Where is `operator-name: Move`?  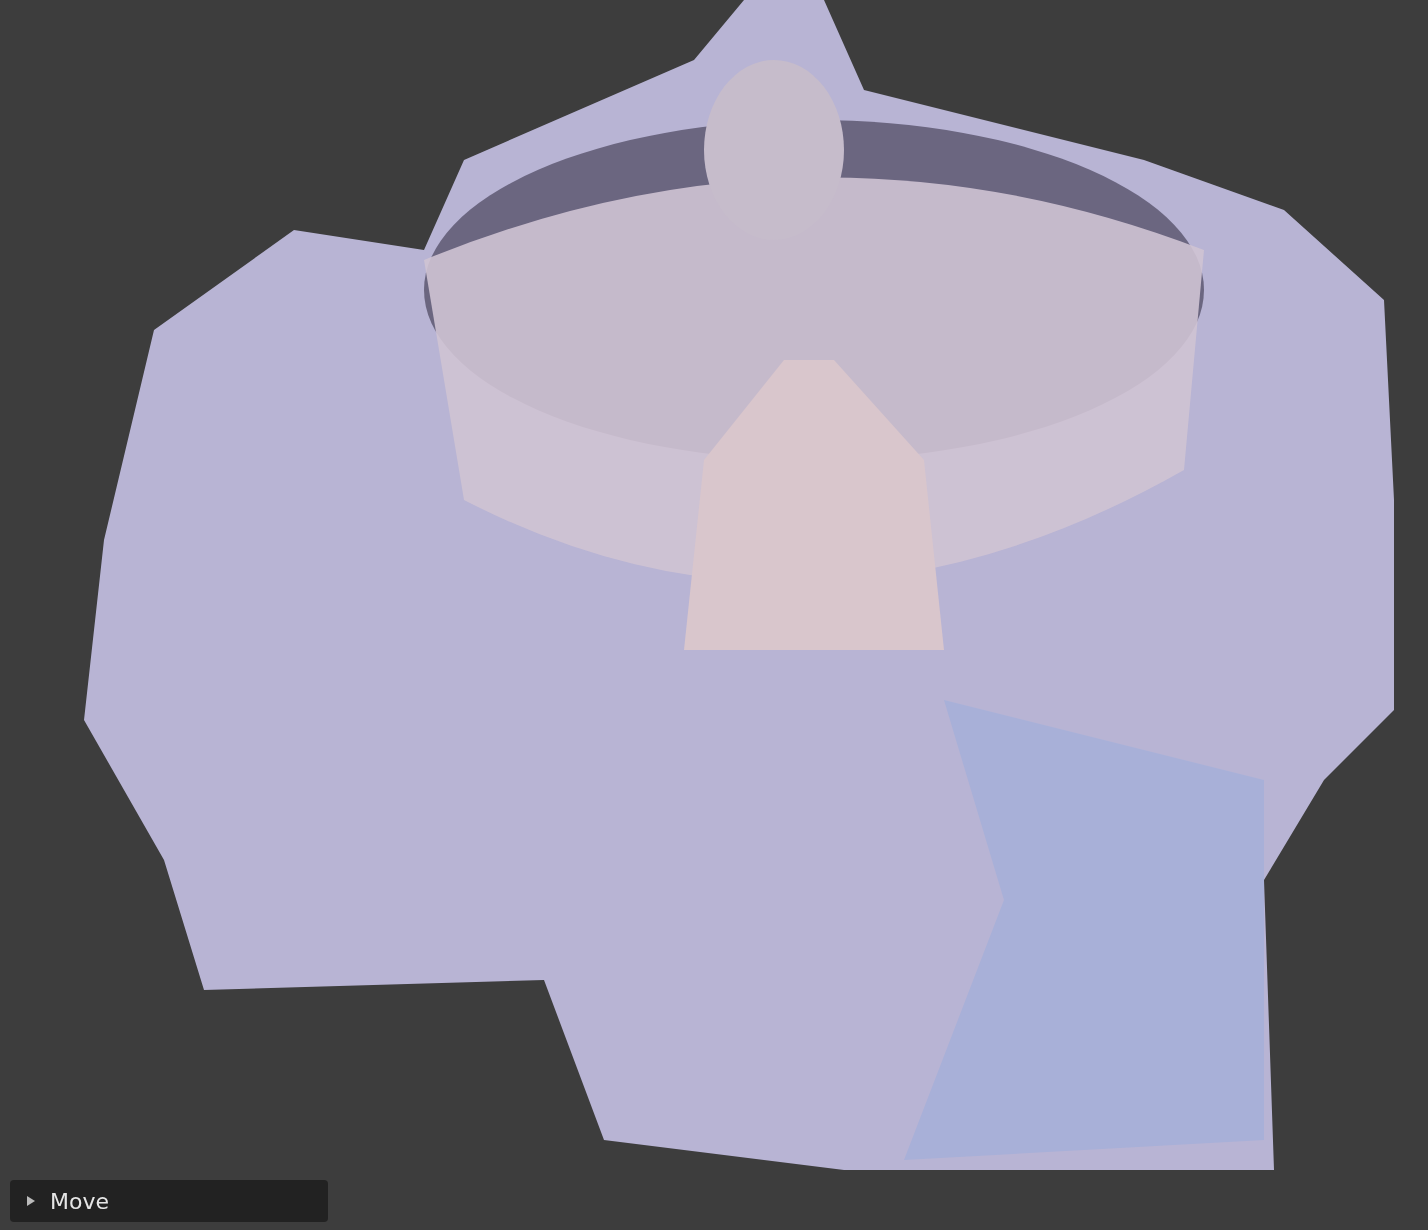 operator-name: Move is located at coordinates (79, 1201).